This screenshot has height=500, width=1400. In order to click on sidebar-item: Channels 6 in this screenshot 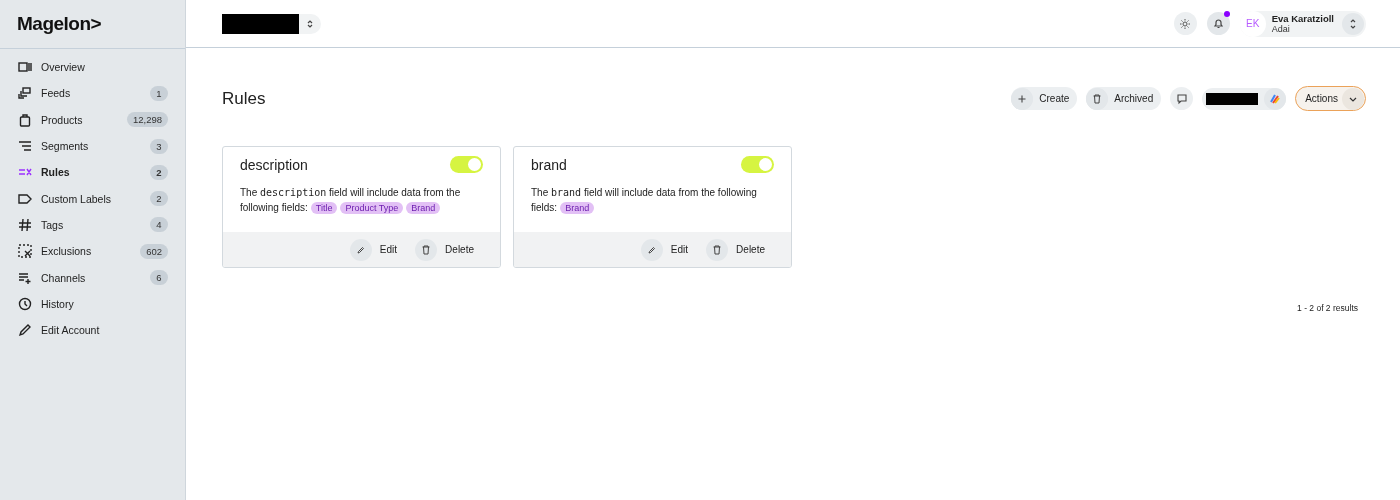, I will do `click(92, 277)`.